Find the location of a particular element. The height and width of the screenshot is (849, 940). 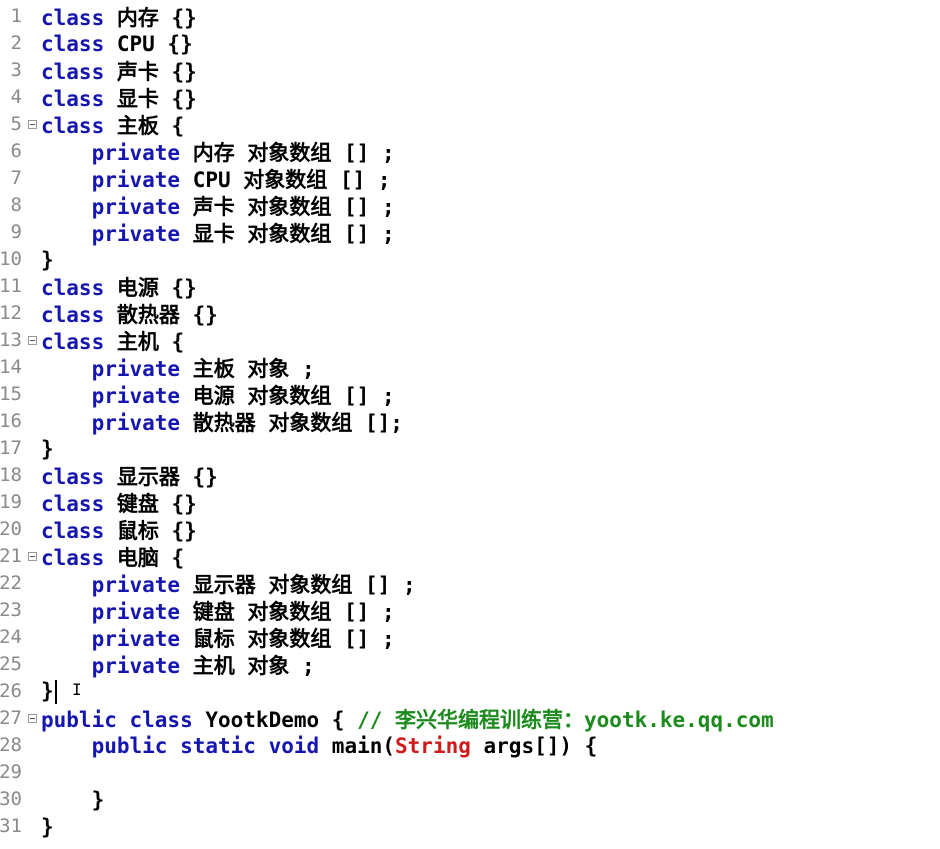

code-line: 16 private 散热器 对象数组 []; is located at coordinates (470, 421).